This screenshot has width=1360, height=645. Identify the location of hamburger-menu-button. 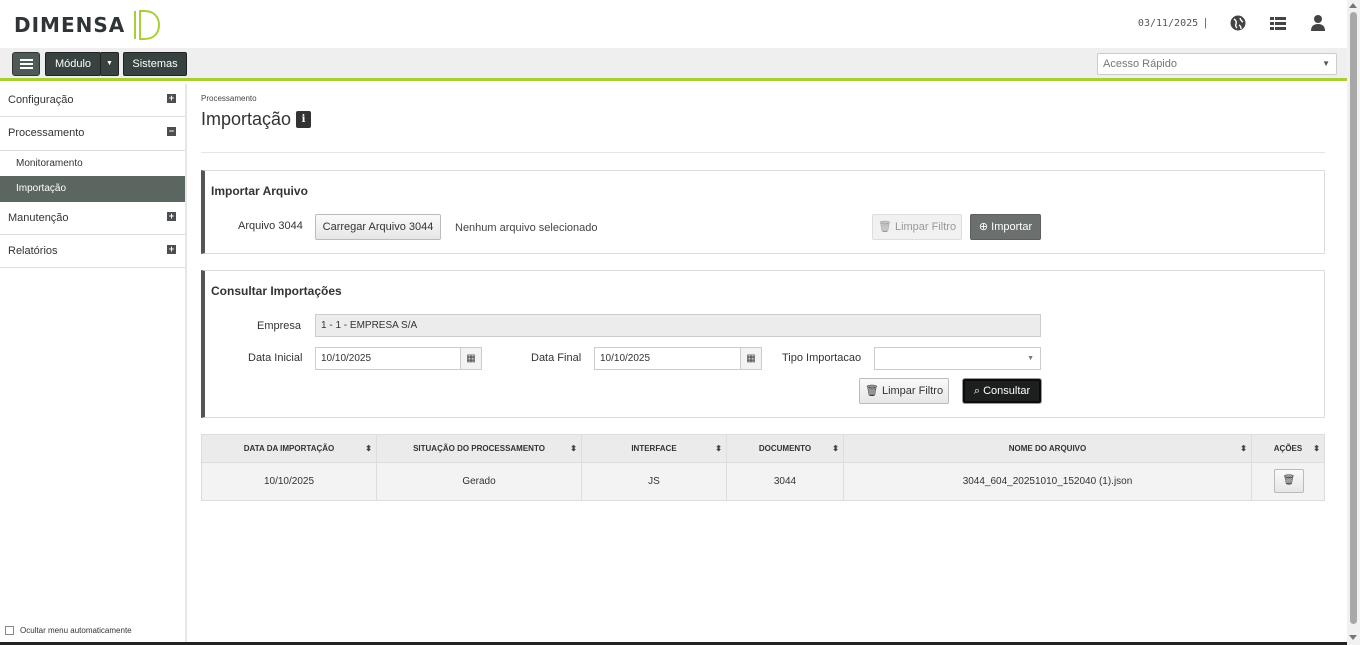
(26, 64).